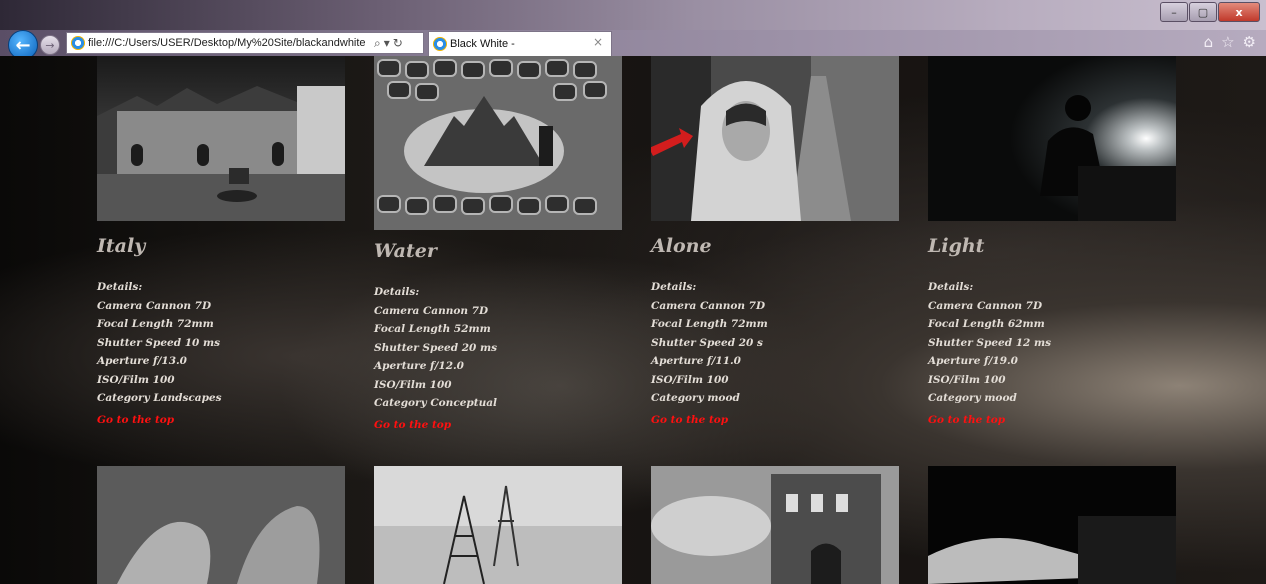  I want to click on detail-line: Focal Length 52mm, so click(432, 329).